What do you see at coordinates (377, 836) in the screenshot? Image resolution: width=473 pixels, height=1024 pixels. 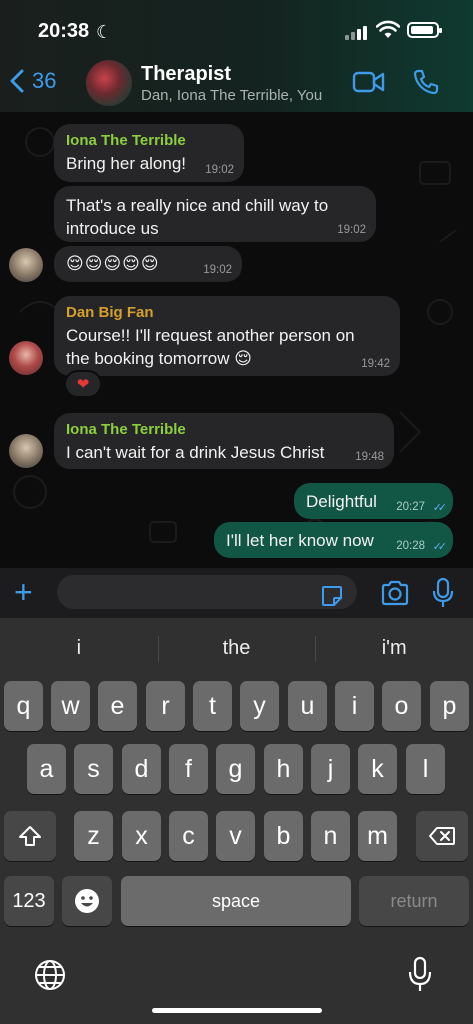 I see `key-m: m` at bounding box center [377, 836].